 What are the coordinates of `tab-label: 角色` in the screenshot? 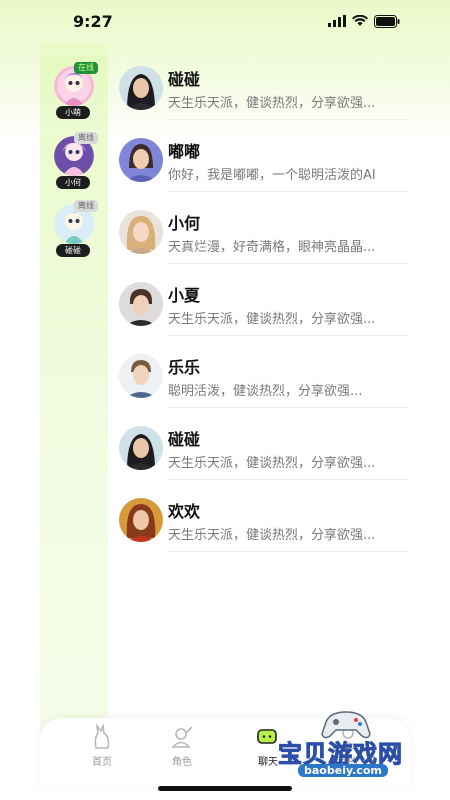 It's located at (182, 762).